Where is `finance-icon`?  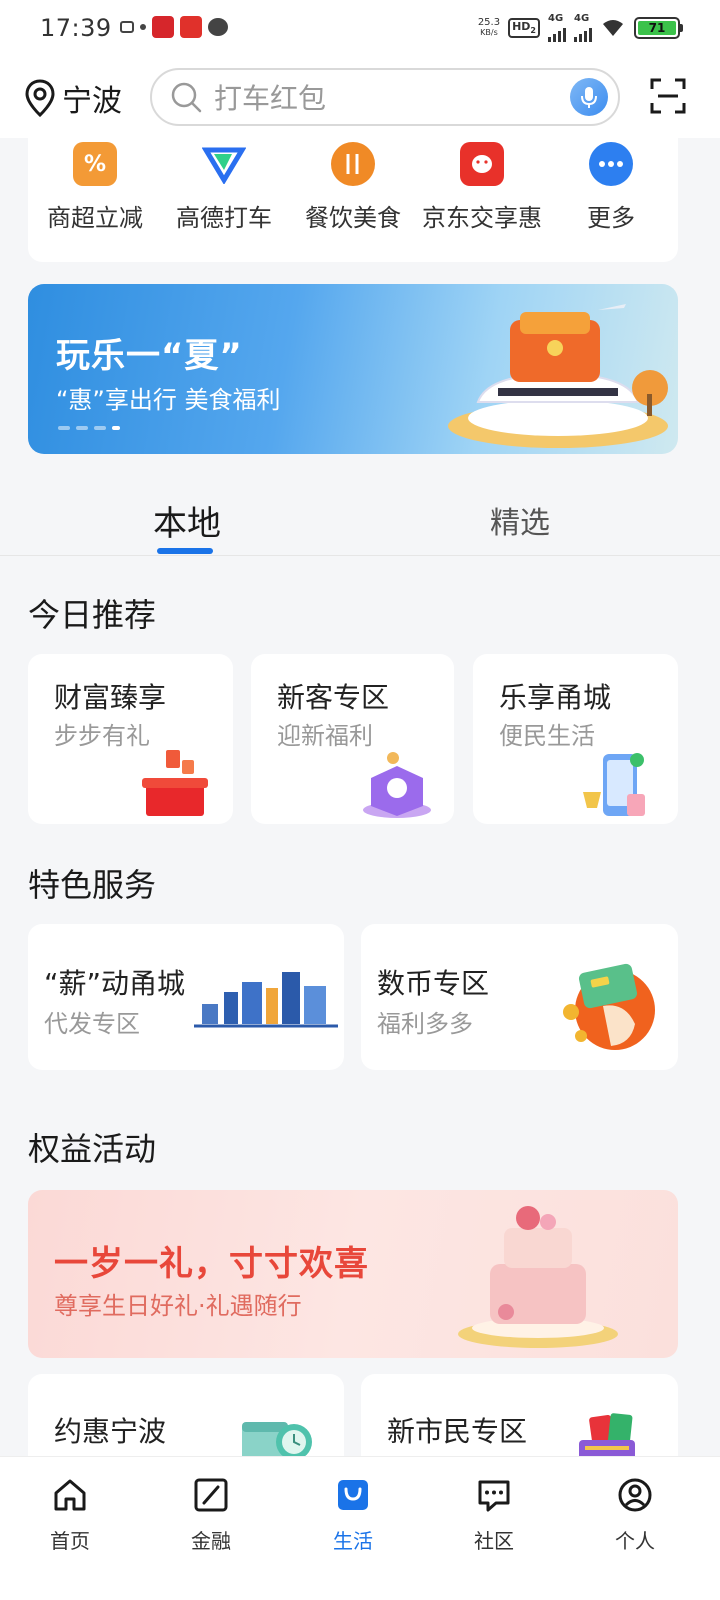
finance-icon is located at coordinates (211, 1495).